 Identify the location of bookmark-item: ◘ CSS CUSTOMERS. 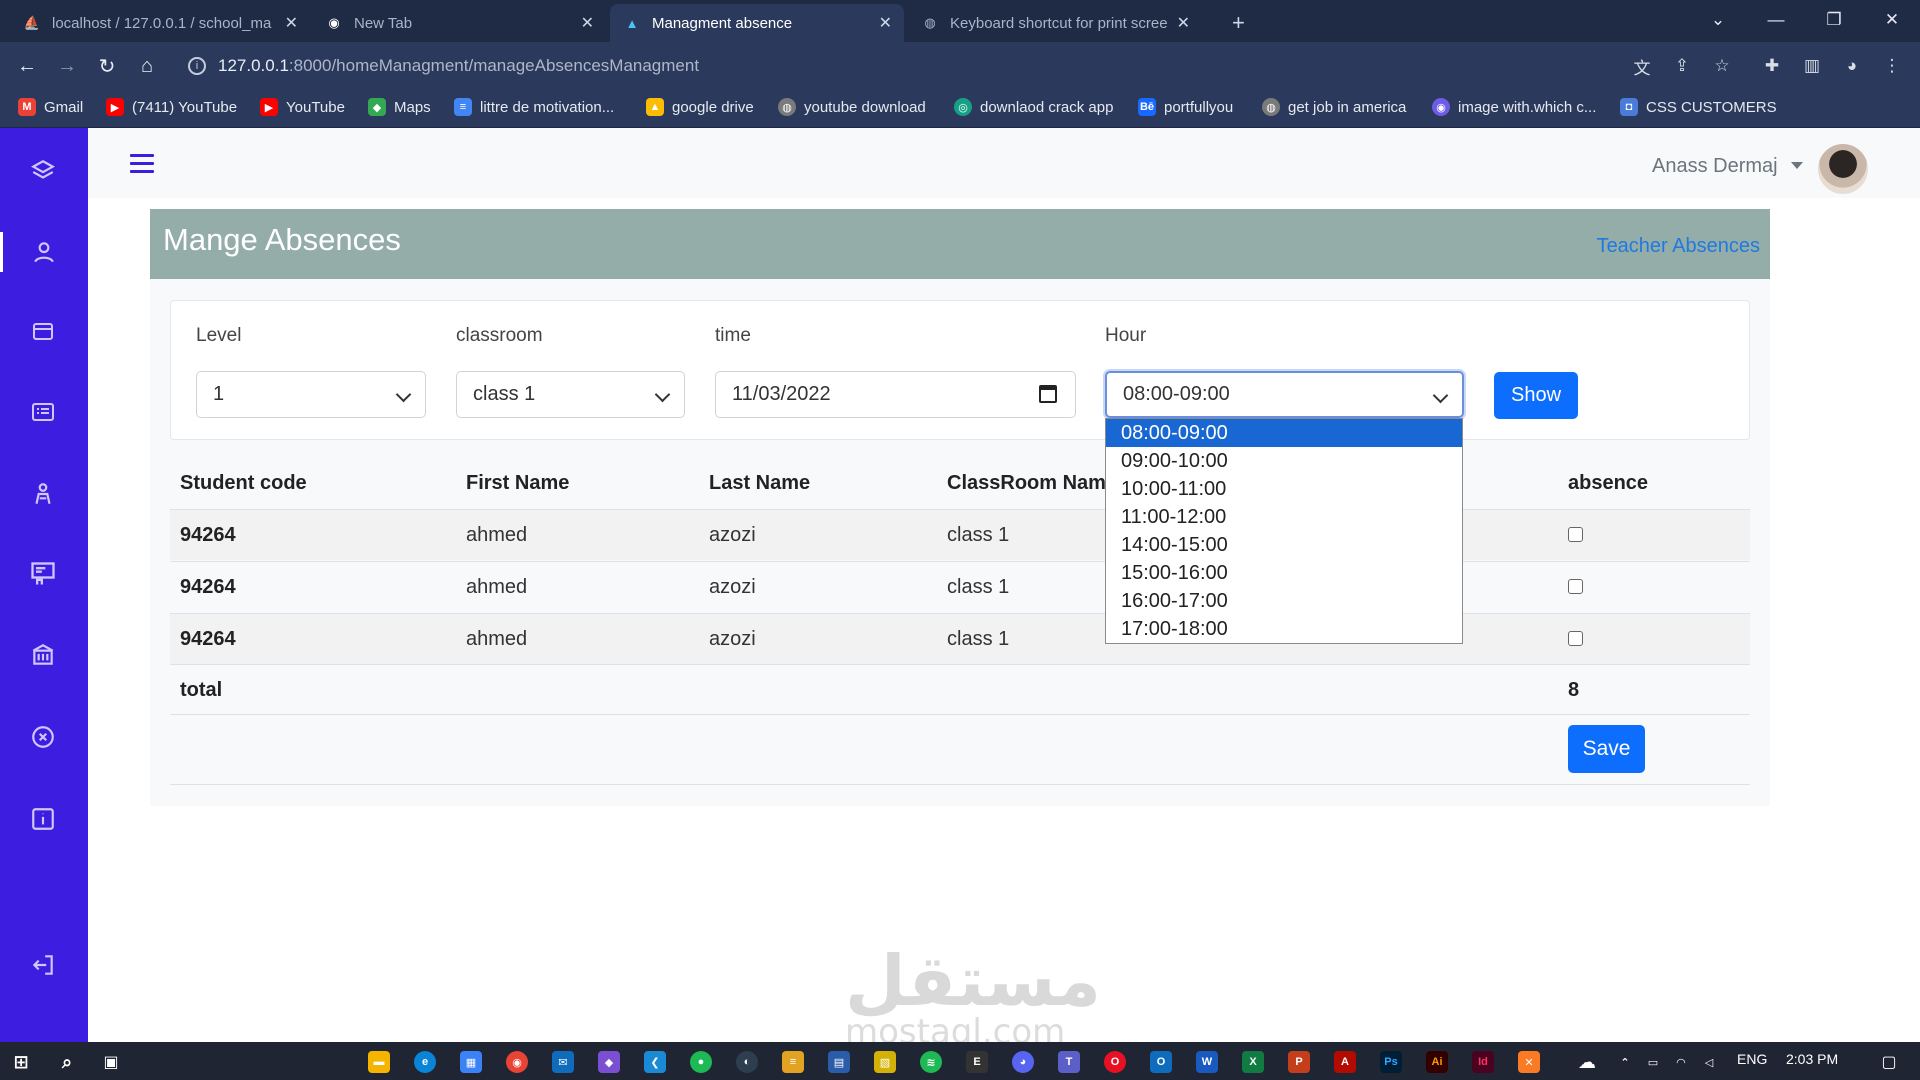
(1698, 107).